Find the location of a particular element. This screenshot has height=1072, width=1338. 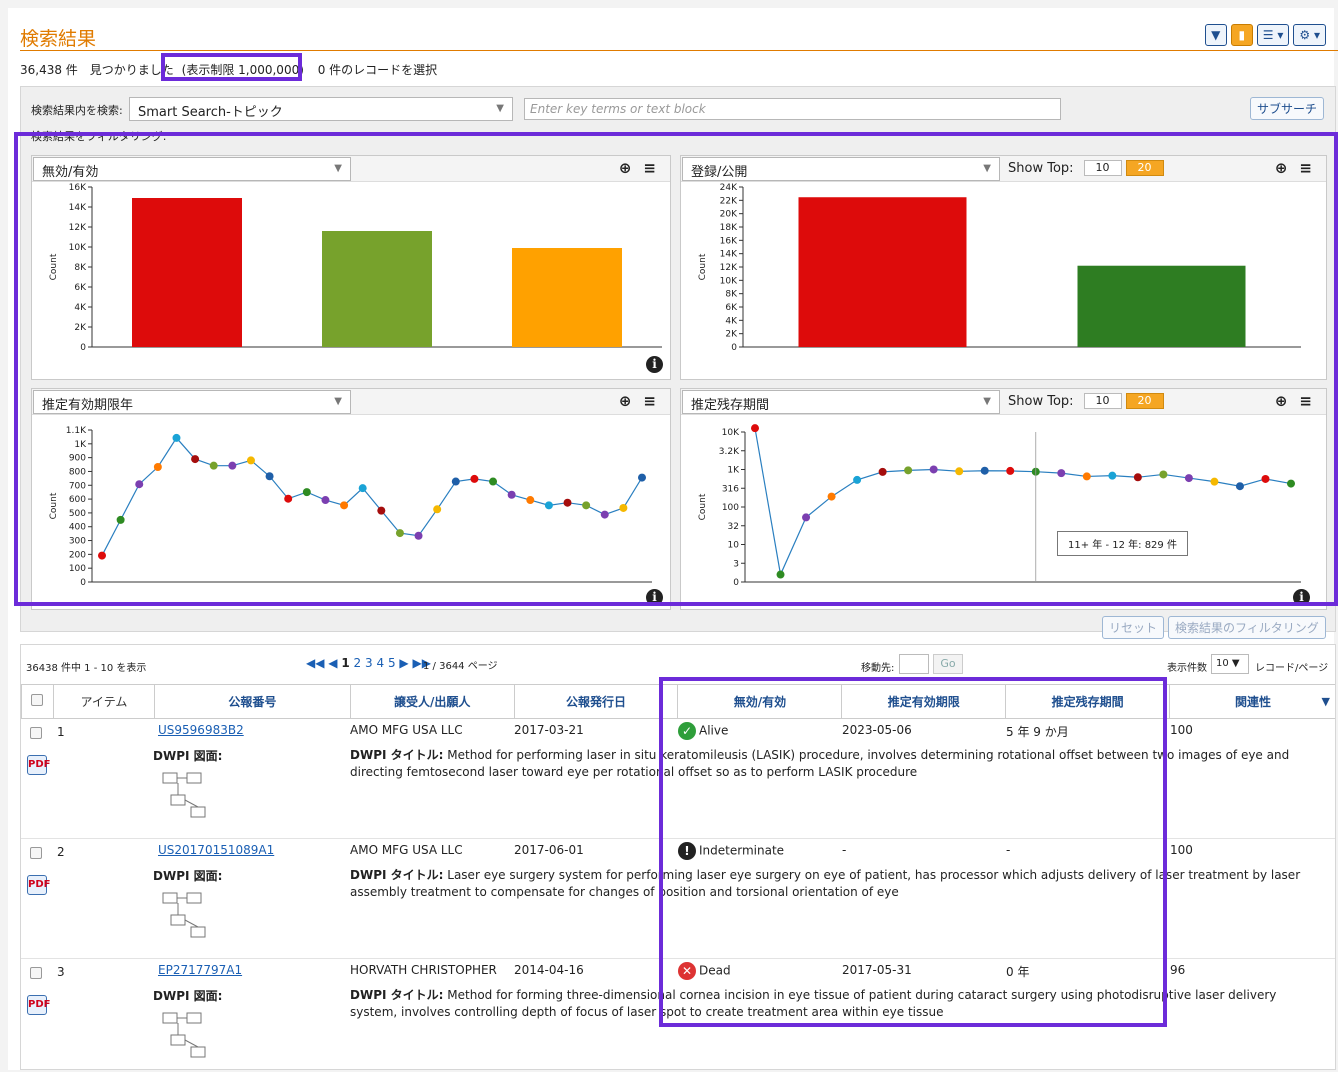

per-page-value: 10 is located at coordinates (1222, 663).